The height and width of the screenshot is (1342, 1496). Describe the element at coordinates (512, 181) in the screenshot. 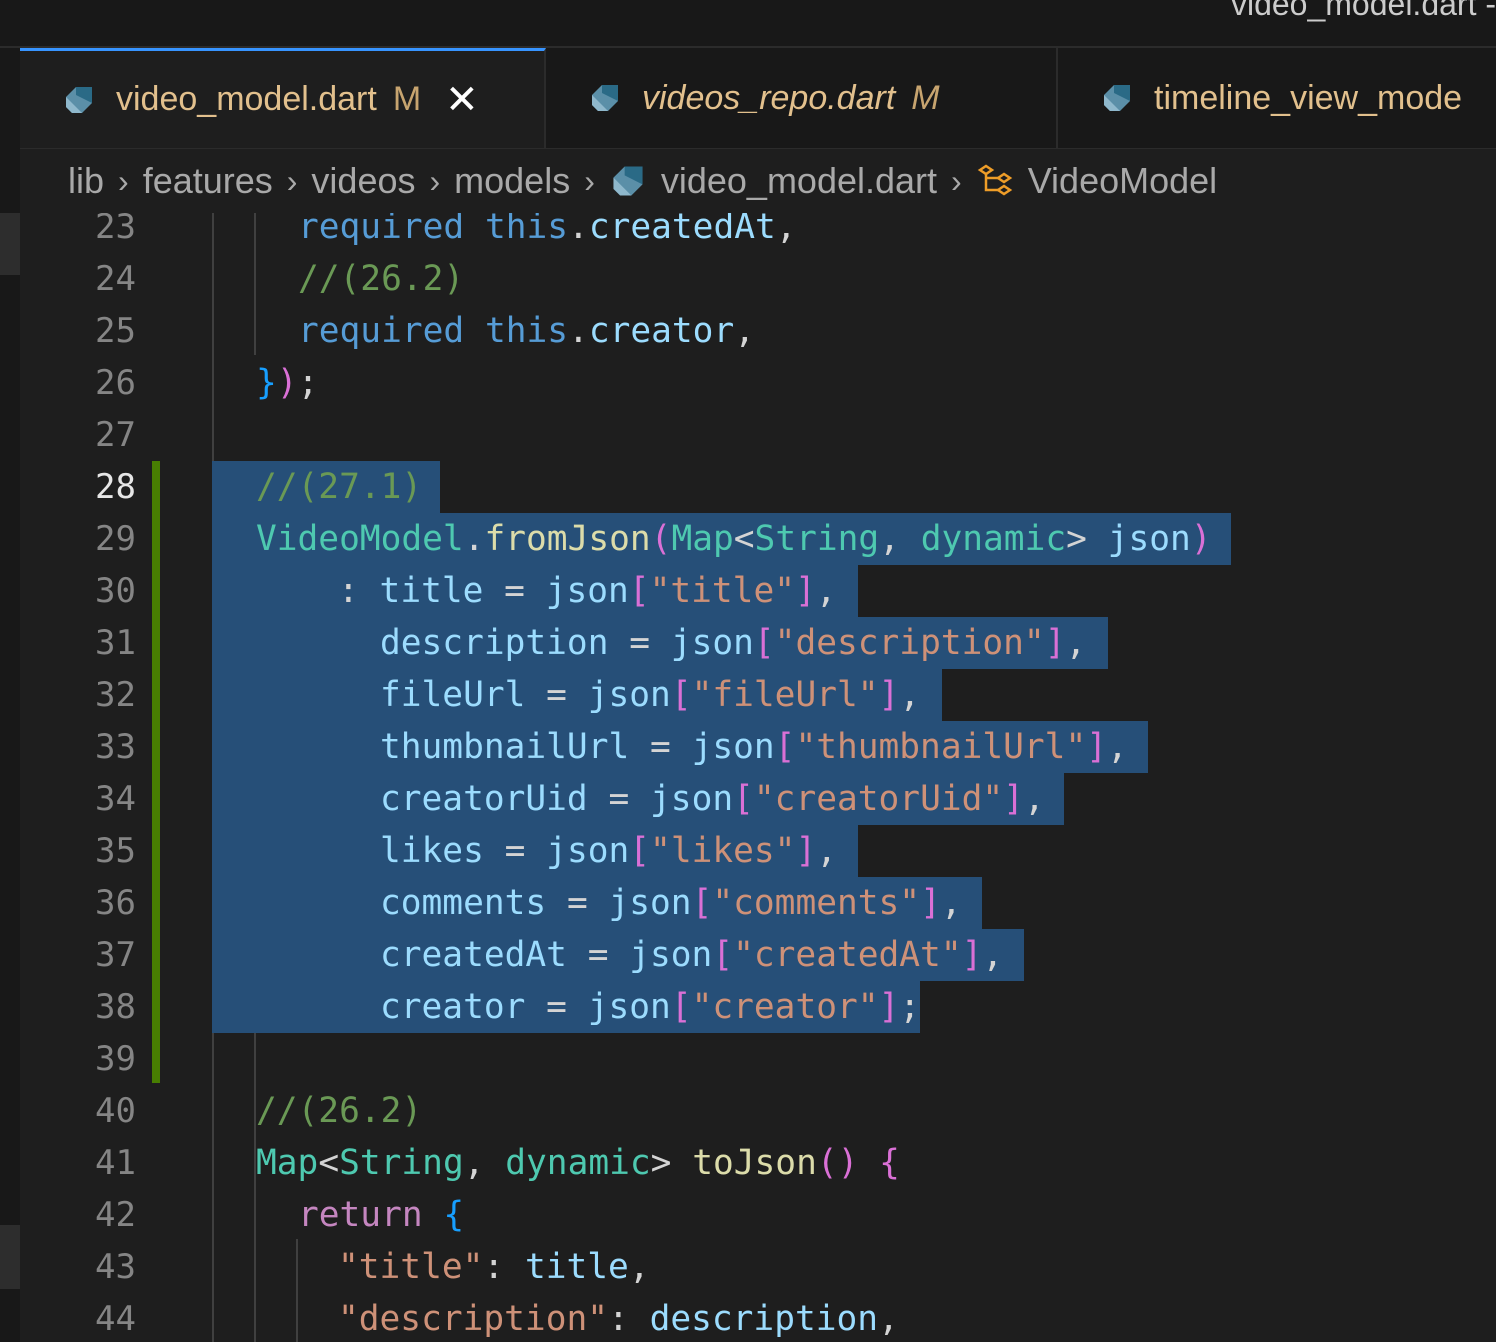

I see `breadcrumb-models: models` at that location.